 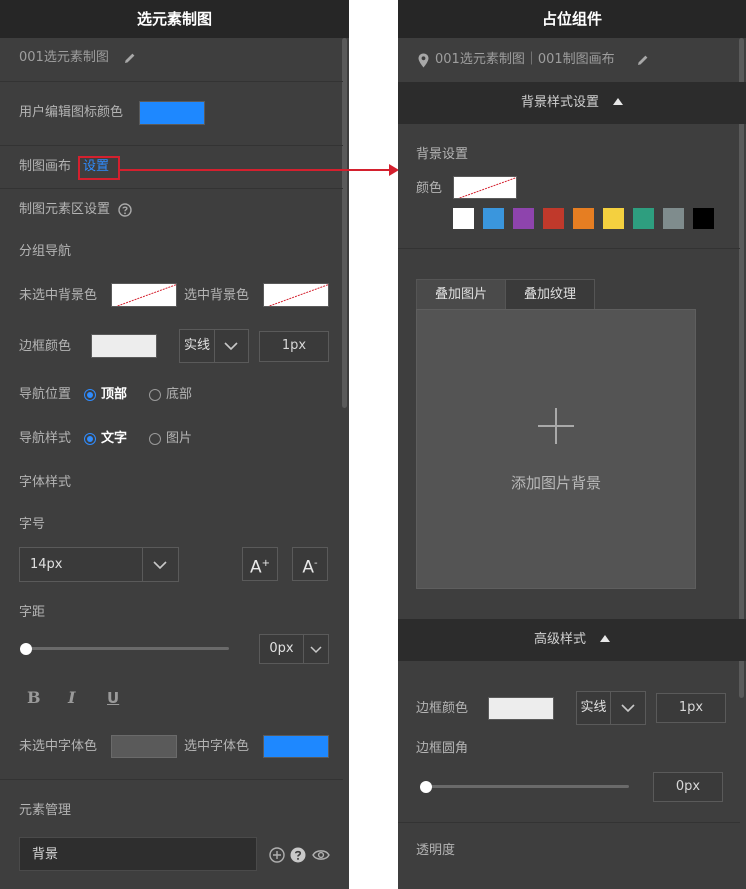 What do you see at coordinates (463, 218) in the screenshot?
I see `color-preset-white` at bounding box center [463, 218].